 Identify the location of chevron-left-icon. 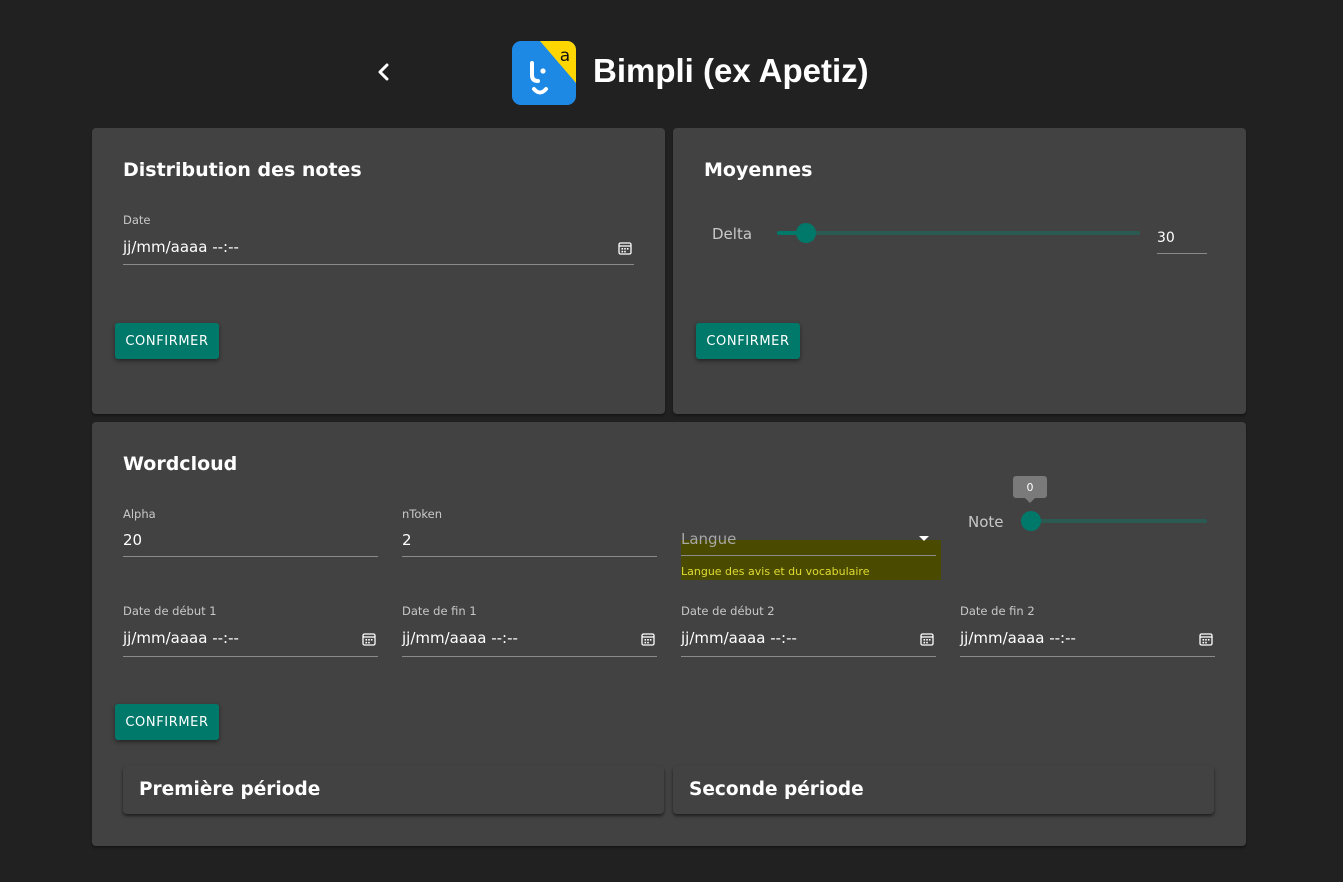
(383, 72).